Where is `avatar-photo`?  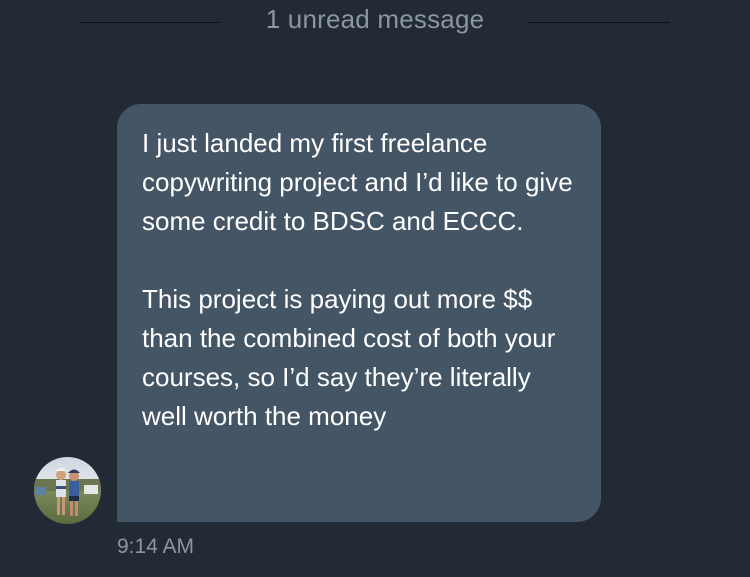
avatar-photo is located at coordinates (67, 490).